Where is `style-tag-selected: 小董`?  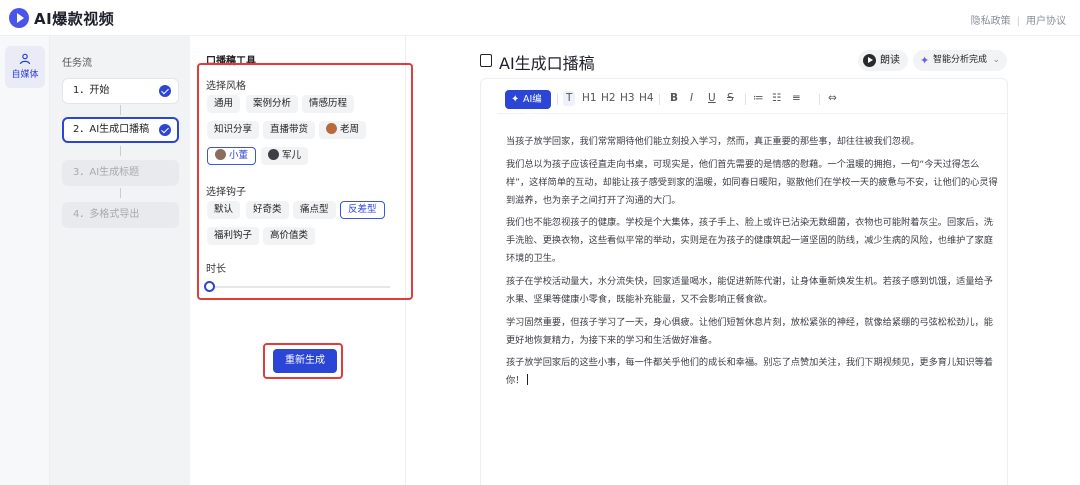
style-tag-selected: 小董 is located at coordinates (232, 156).